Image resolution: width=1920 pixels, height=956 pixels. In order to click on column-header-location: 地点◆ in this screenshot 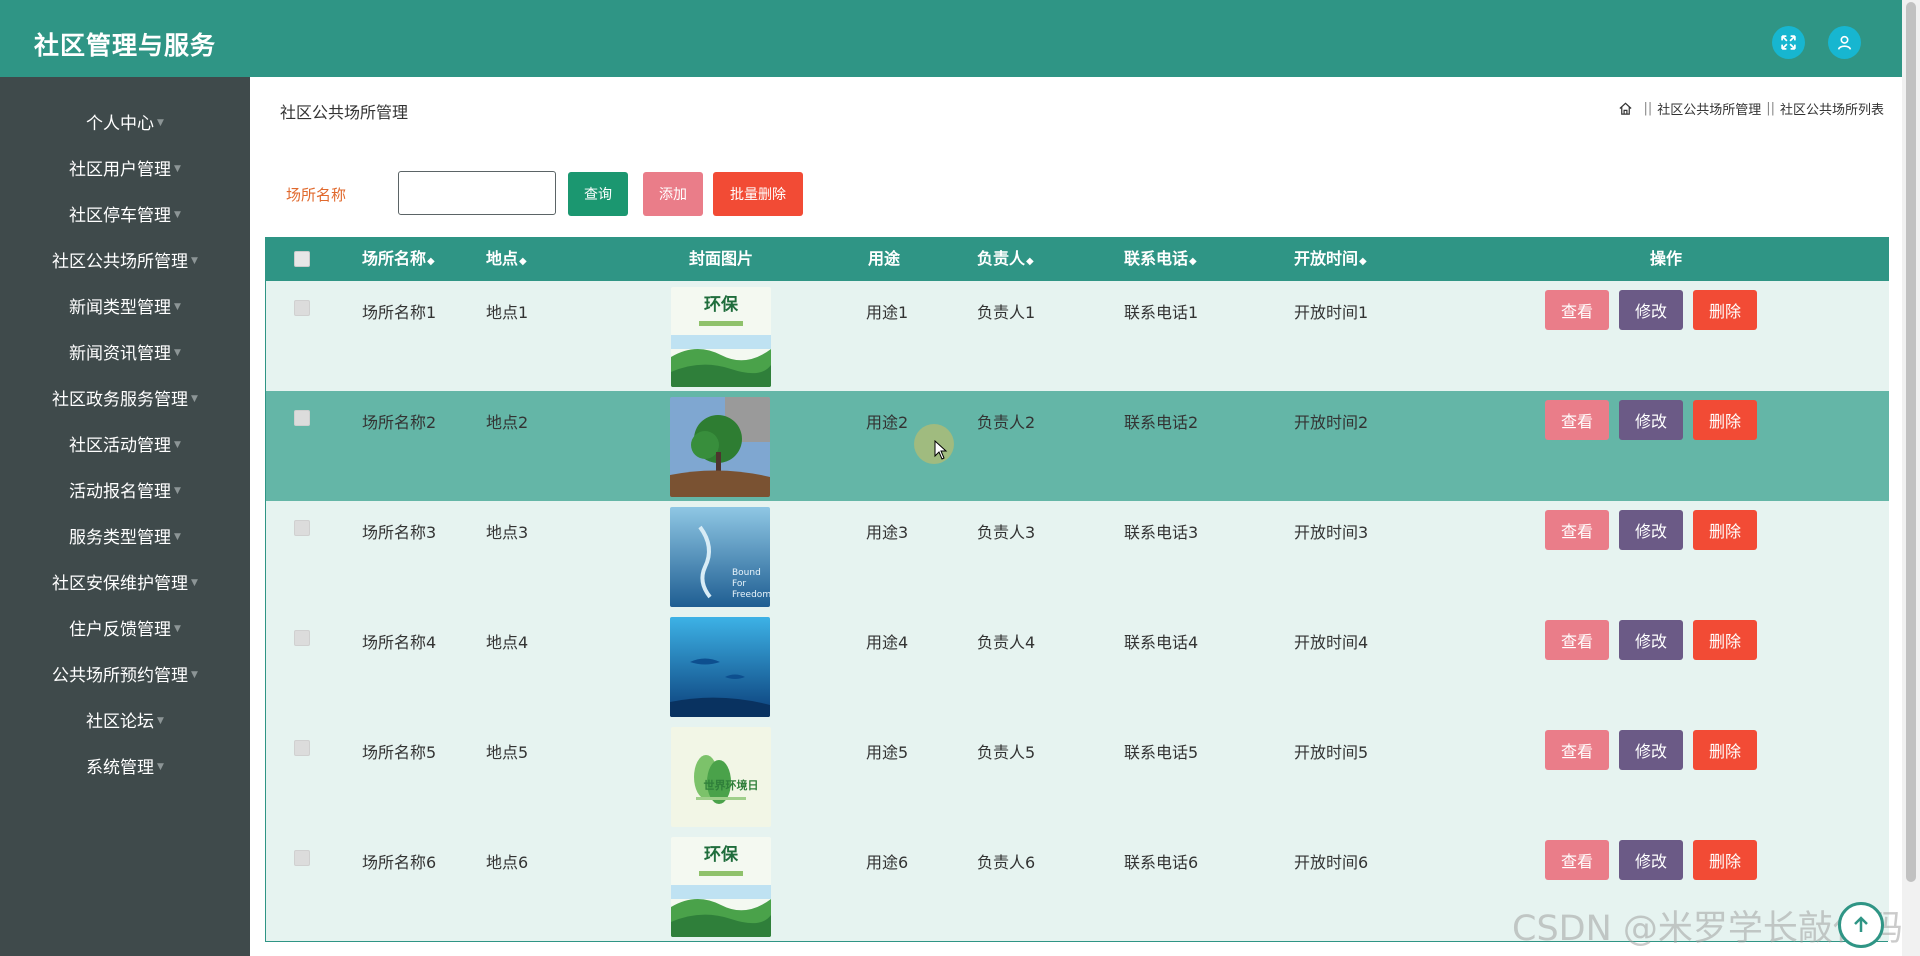, I will do `click(506, 259)`.